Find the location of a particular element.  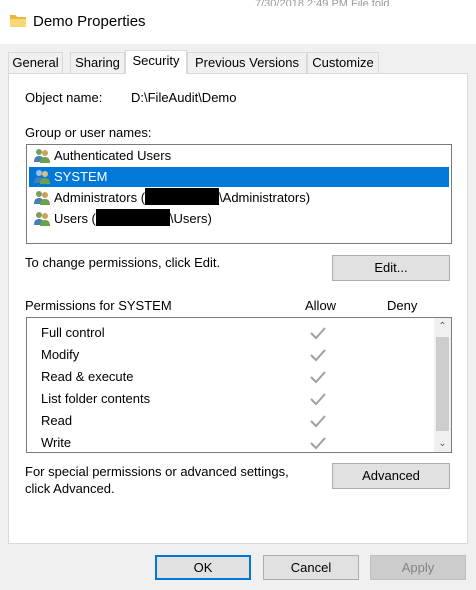

permissions-scrollbar: ⌃ ⌄ is located at coordinates (442, 385).